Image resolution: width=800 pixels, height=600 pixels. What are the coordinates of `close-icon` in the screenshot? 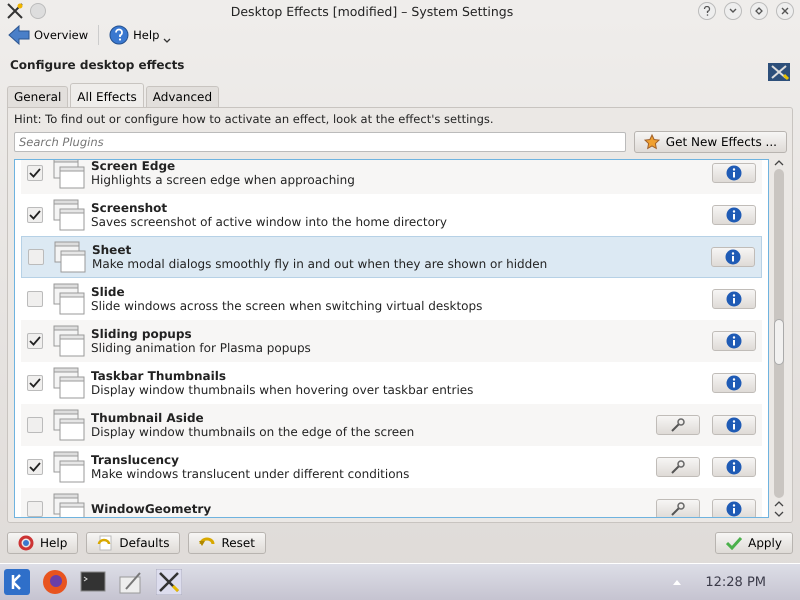 It's located at (785, 11).